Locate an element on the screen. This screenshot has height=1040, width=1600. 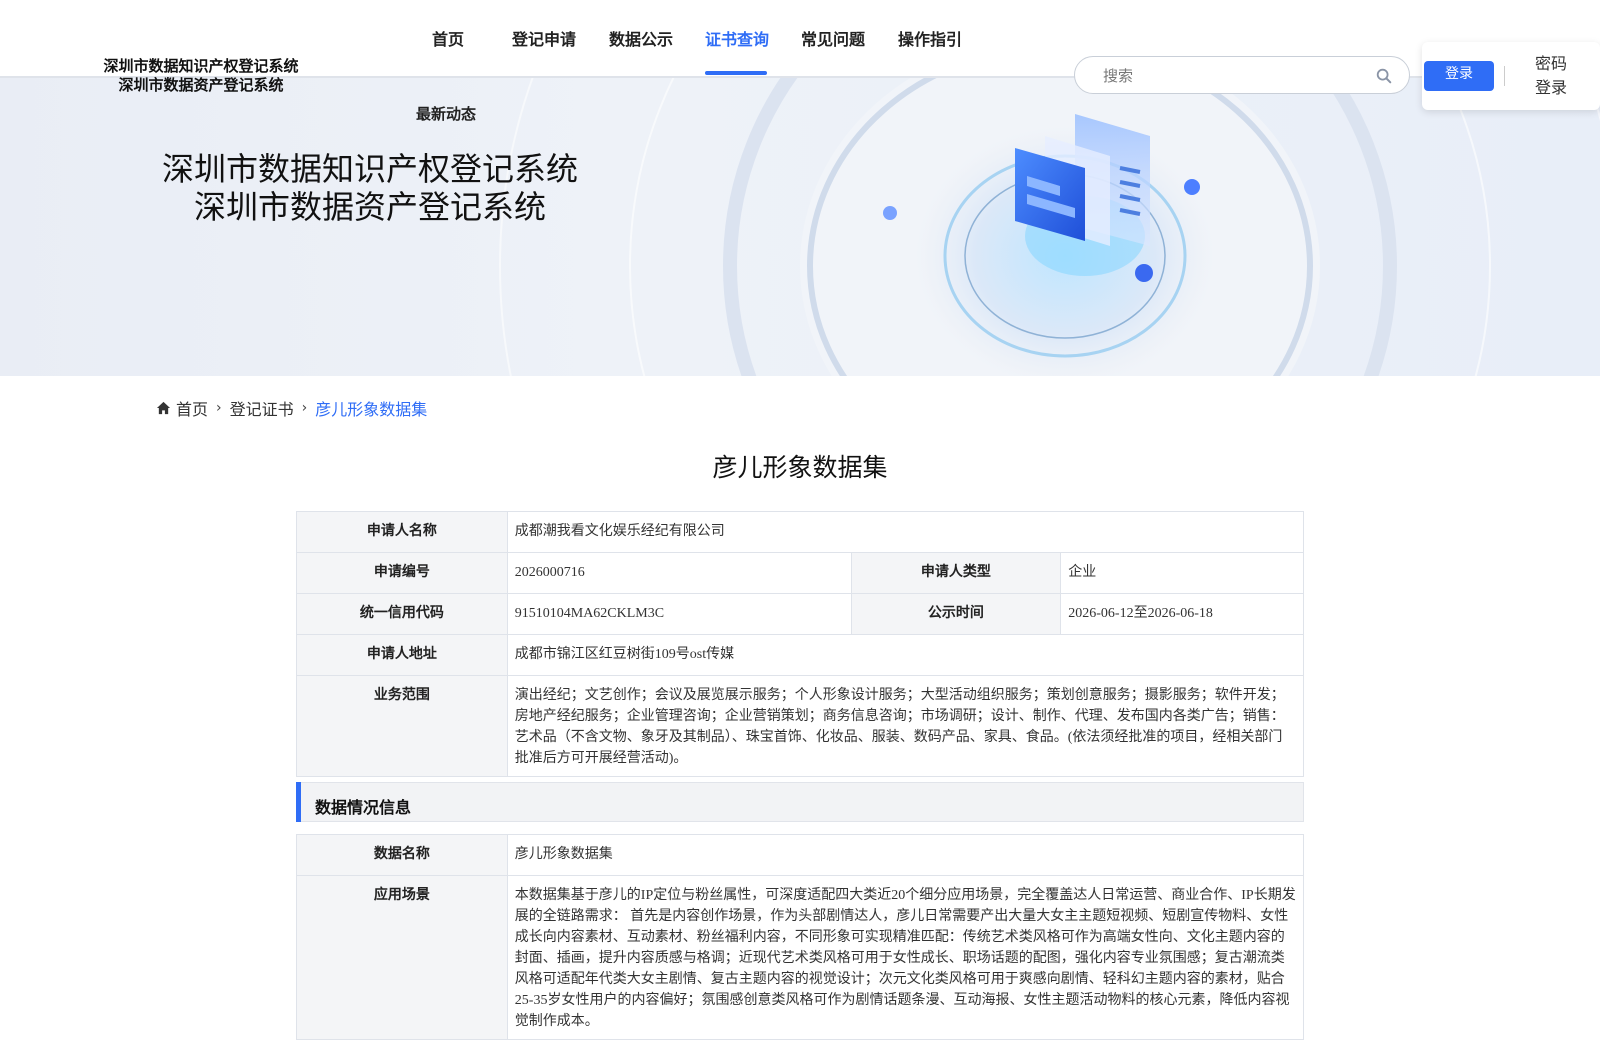
data-info-section-header: 数据情况信息 is located at coordinates (800, 802).